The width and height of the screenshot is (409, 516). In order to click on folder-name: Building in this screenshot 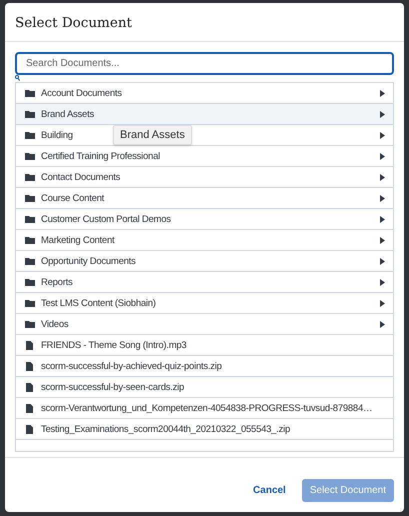, I will do `click(57, 135)`.